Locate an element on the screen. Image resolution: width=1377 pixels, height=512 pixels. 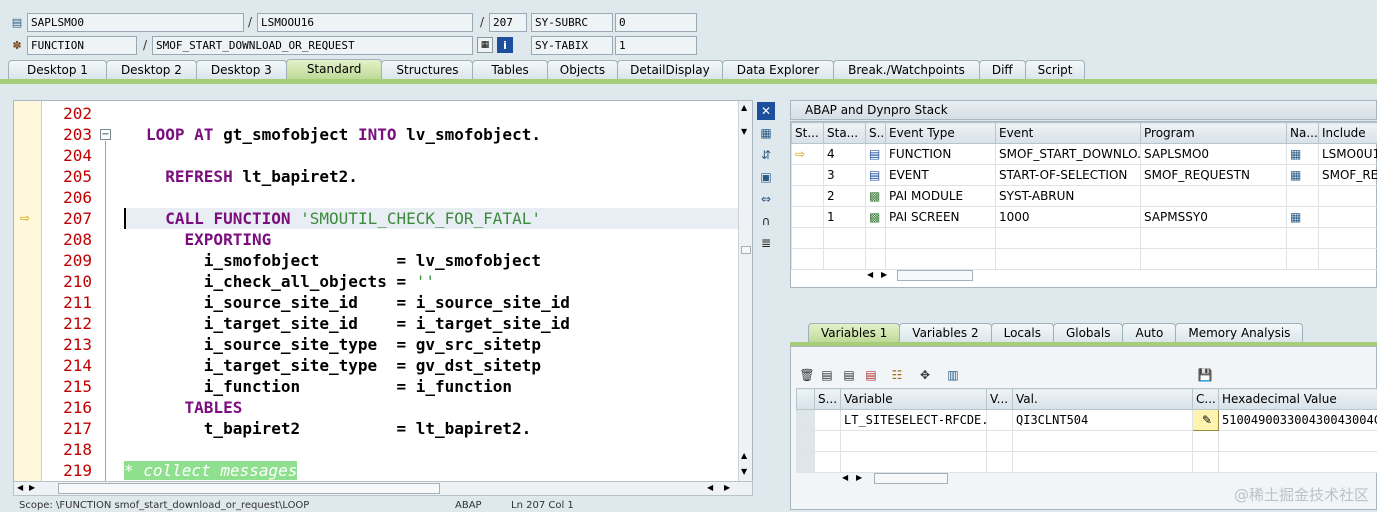
event-field: SMOF_START_DOWNLOAD_OR_REQUEST is located at coordinates (312, 45).